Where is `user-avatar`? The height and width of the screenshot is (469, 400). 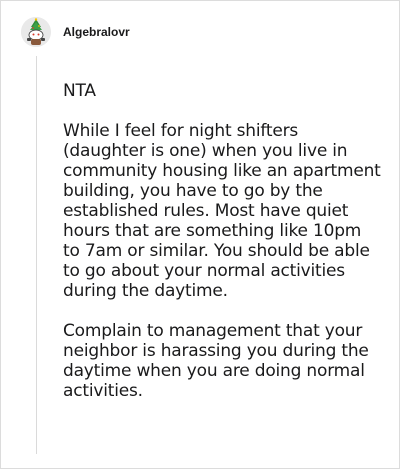
user-avatar is located at coordinates (36, 32).